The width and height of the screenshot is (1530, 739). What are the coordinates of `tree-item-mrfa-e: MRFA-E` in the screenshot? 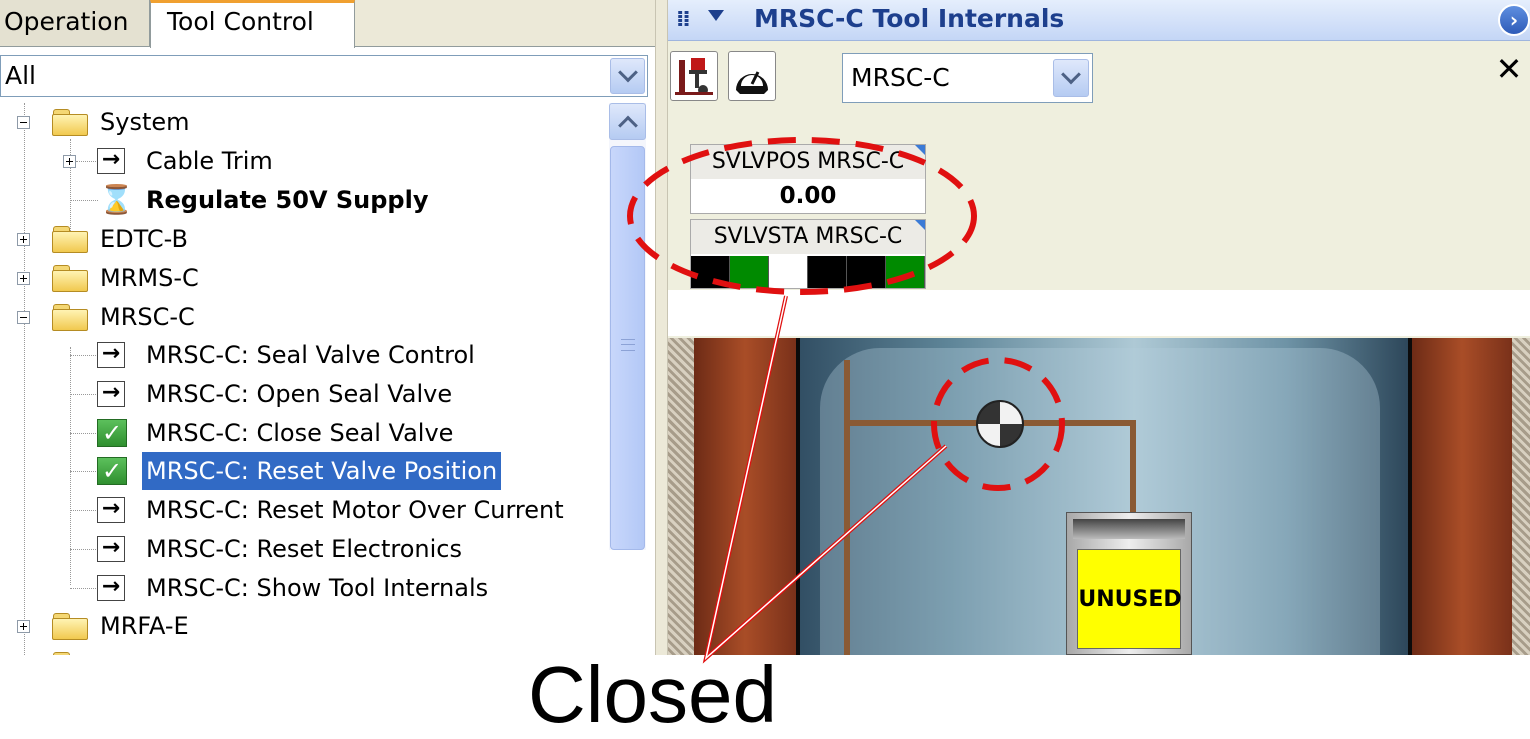 It's located at (303, 626).